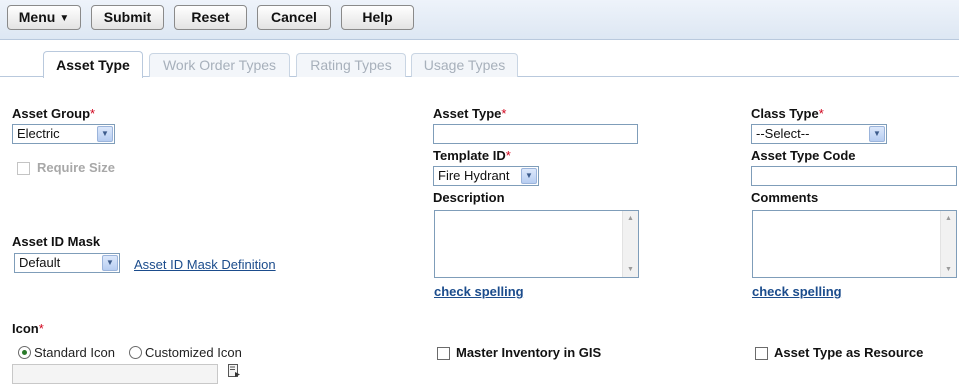 This screenshot has height=387, width=959. Describe the element at coordinates (37, 17) in the screenshot. I see `menu-button-label: Menu` at that location.